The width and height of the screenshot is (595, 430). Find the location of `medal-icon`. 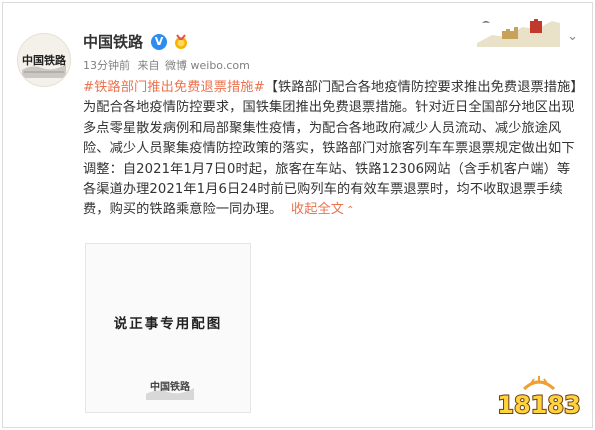

medal-icon is located at coordinates (181, 41).